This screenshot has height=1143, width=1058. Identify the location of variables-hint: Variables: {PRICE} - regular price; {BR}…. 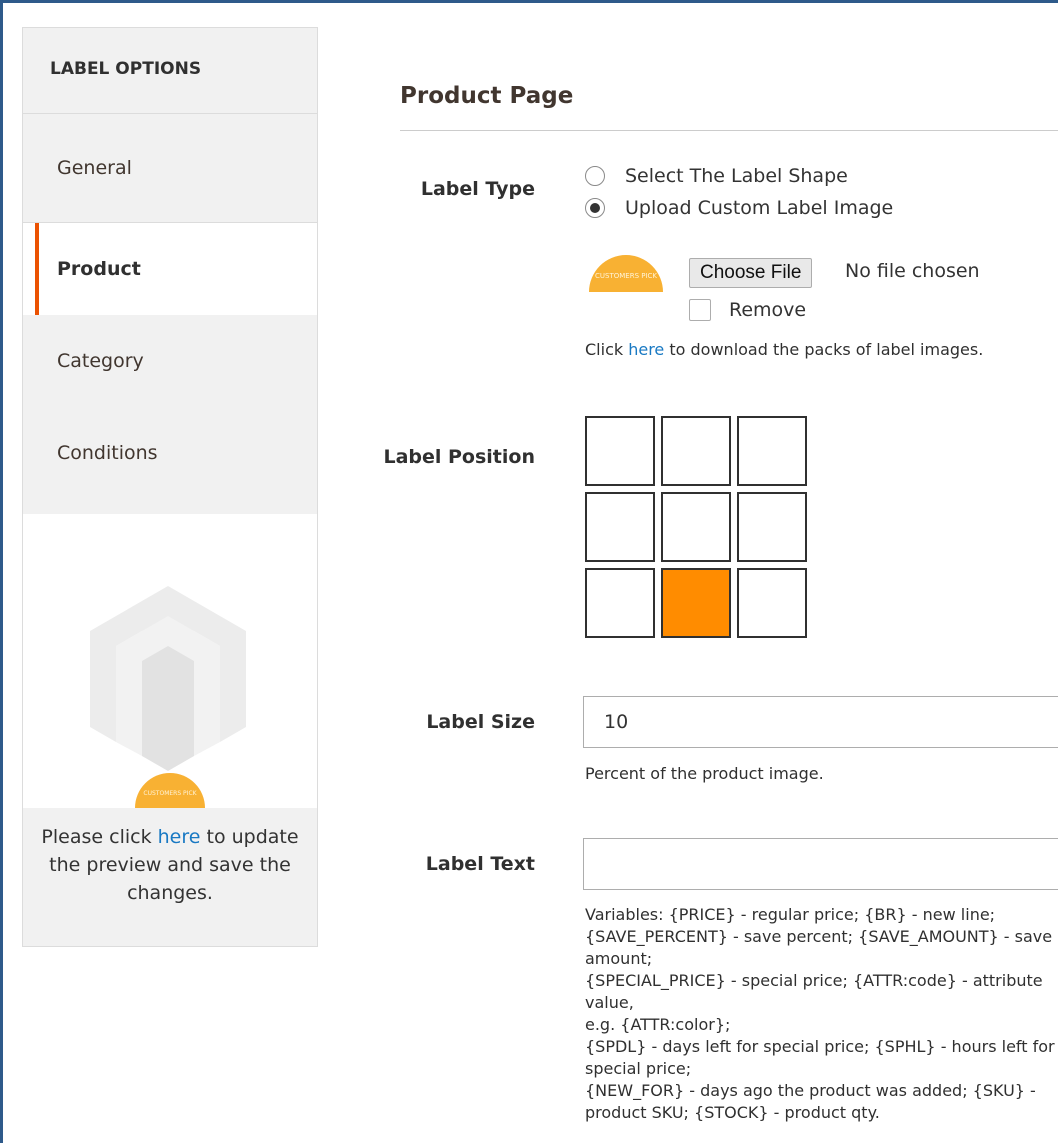
(820, 1013).